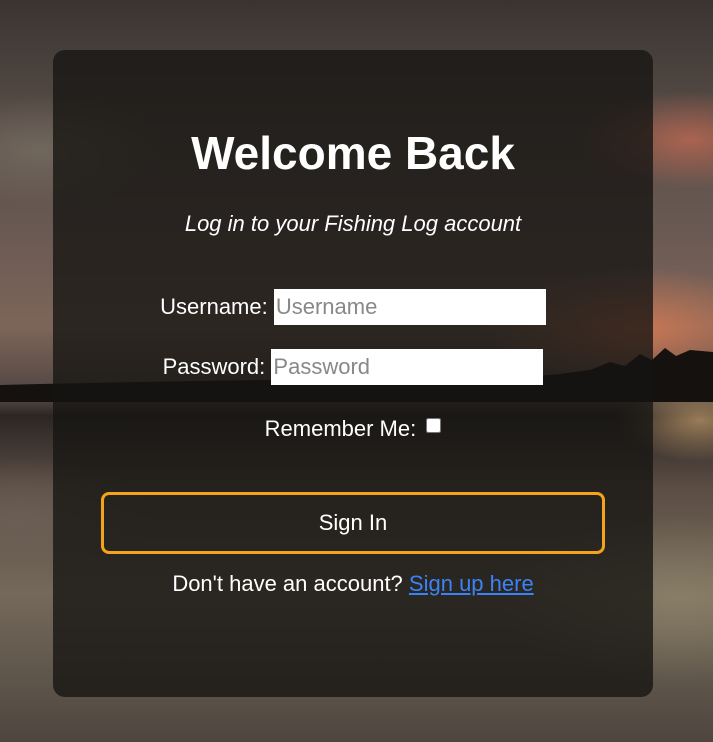  Describe the element at coordinates (353, 523) in the screenshot. I see `sign-in-button: Sign In` at that location.